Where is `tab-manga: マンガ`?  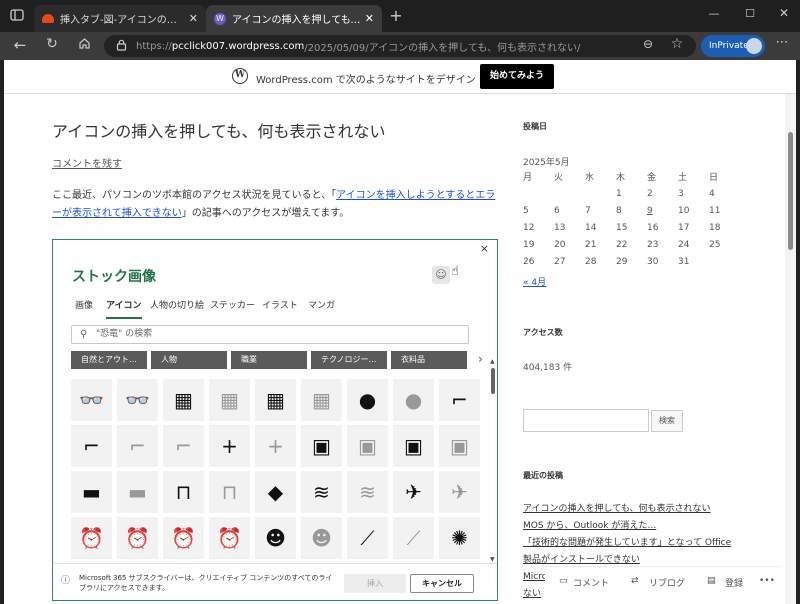
tab-manga: マンガ is located at coordinates (321, 307).